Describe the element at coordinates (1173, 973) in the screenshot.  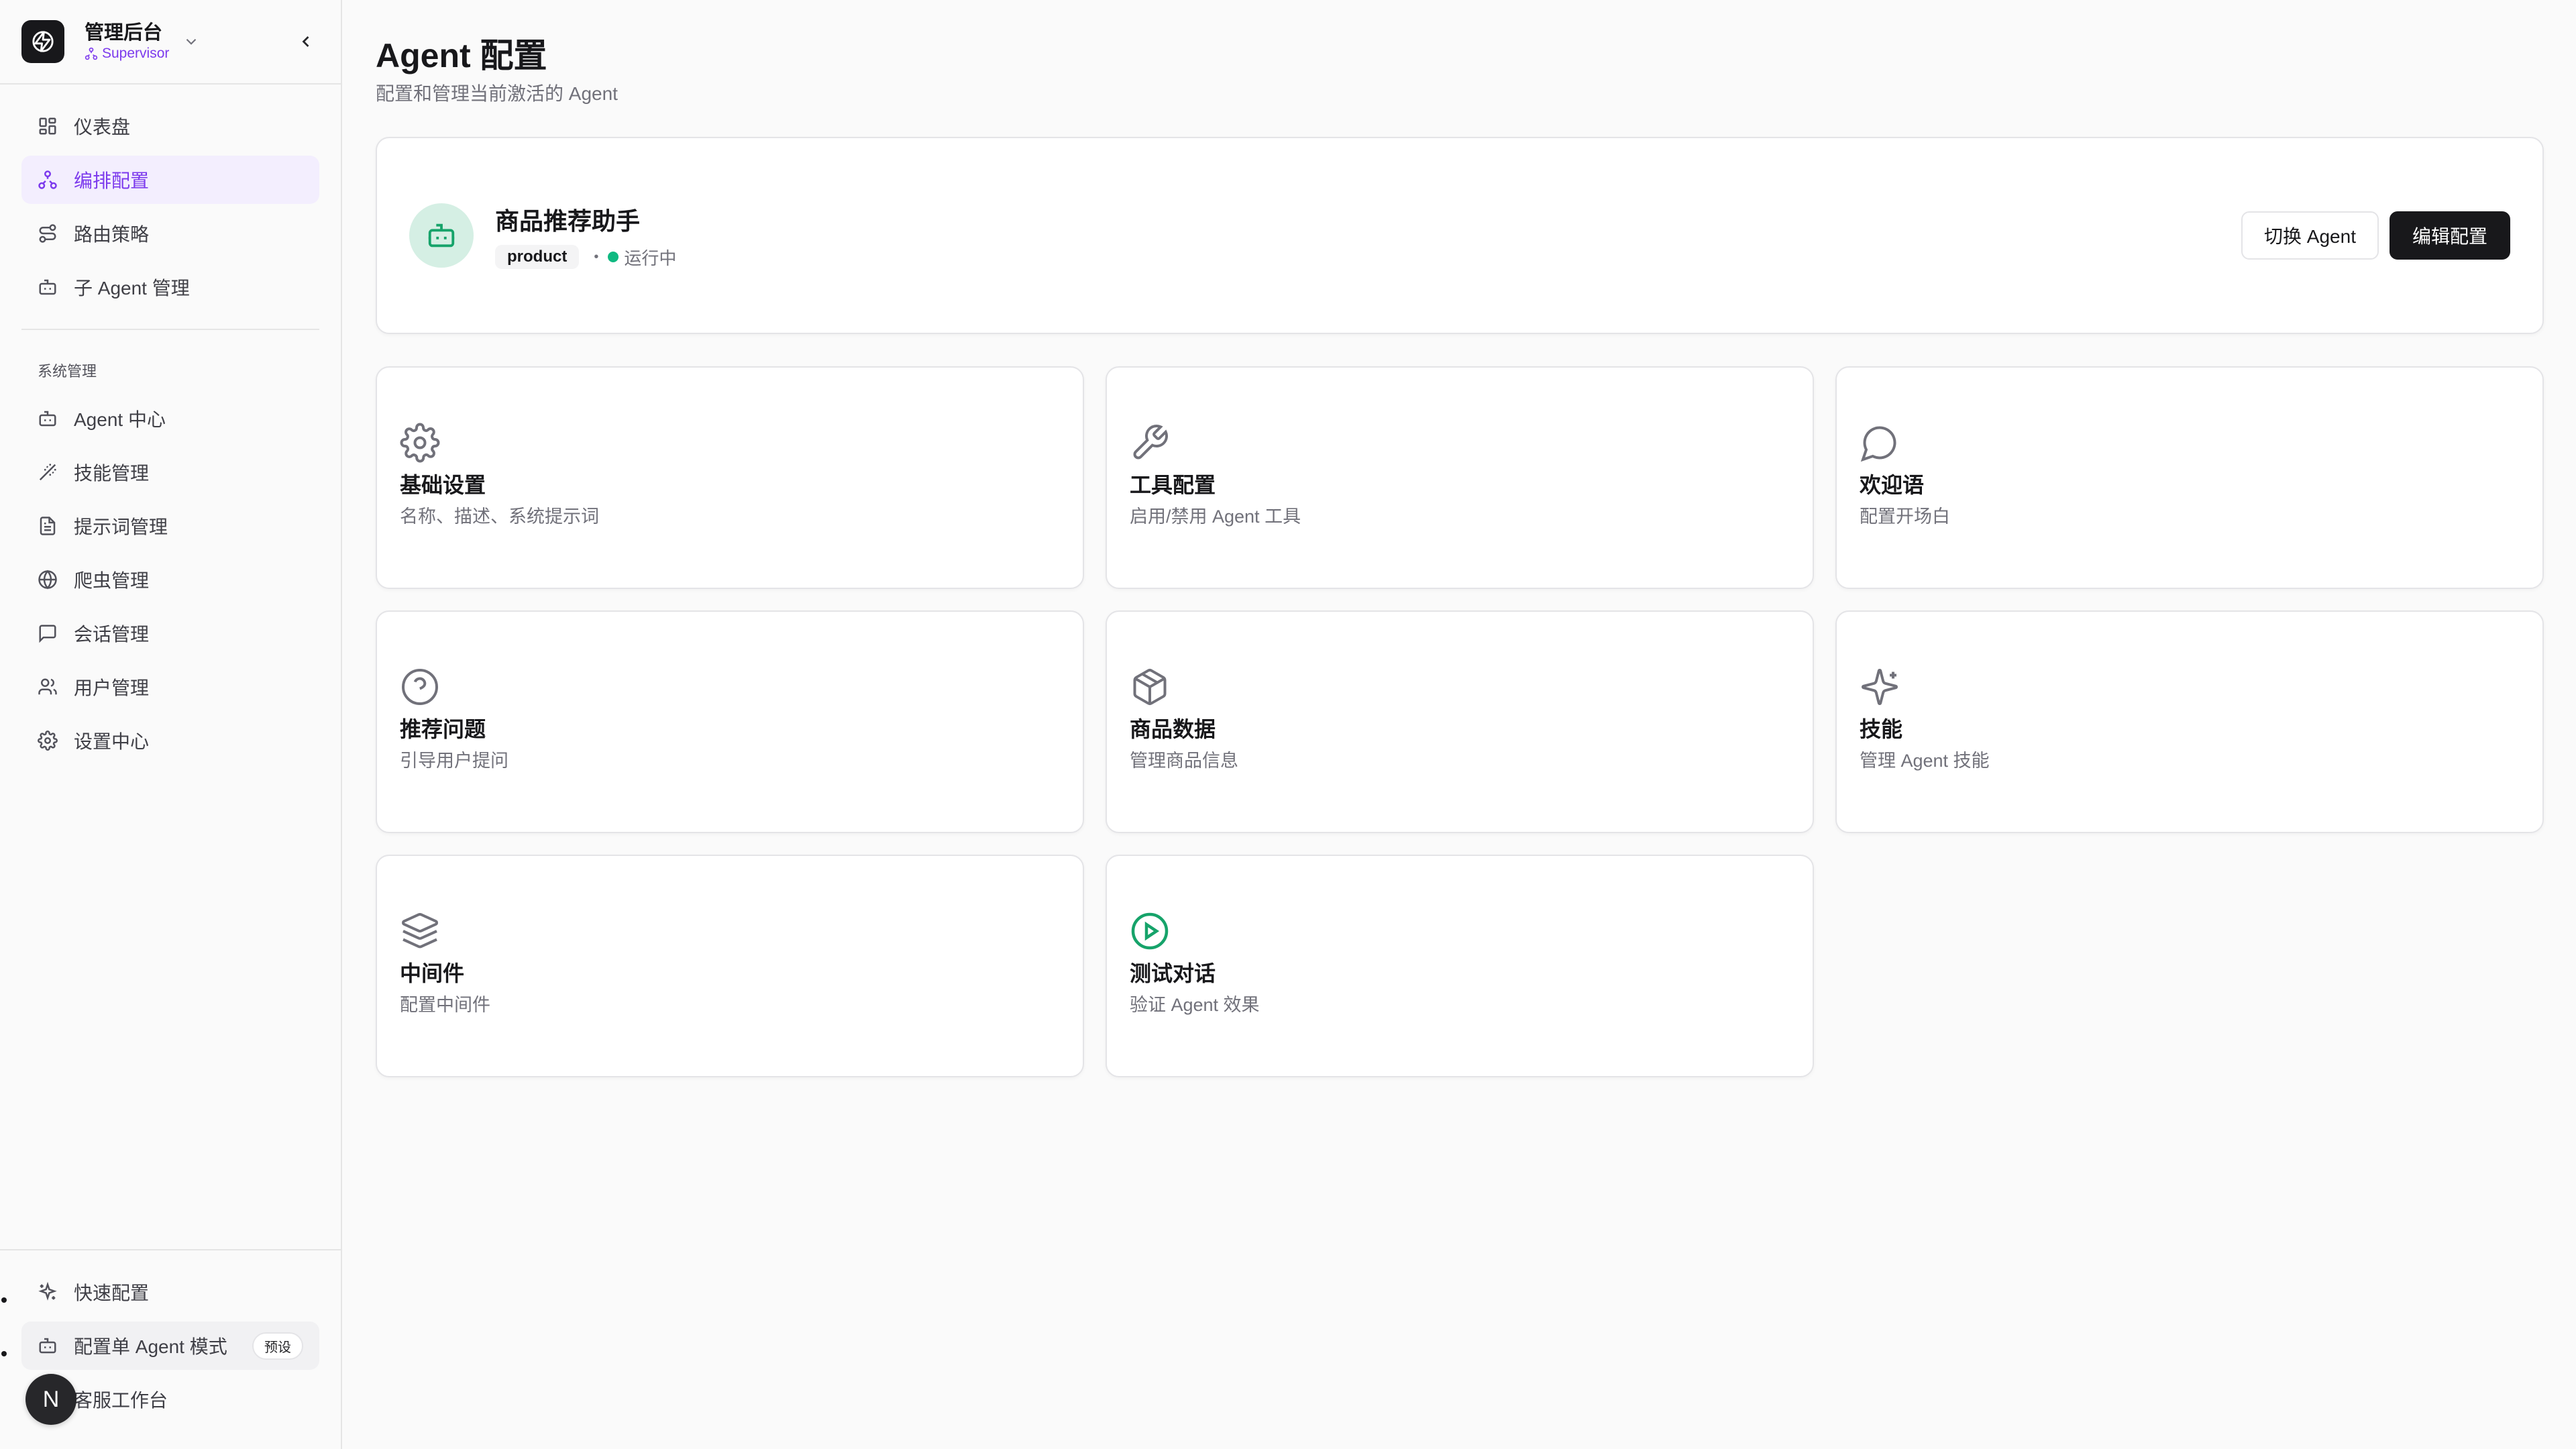
I see `card-title: 测试对话` at that location.